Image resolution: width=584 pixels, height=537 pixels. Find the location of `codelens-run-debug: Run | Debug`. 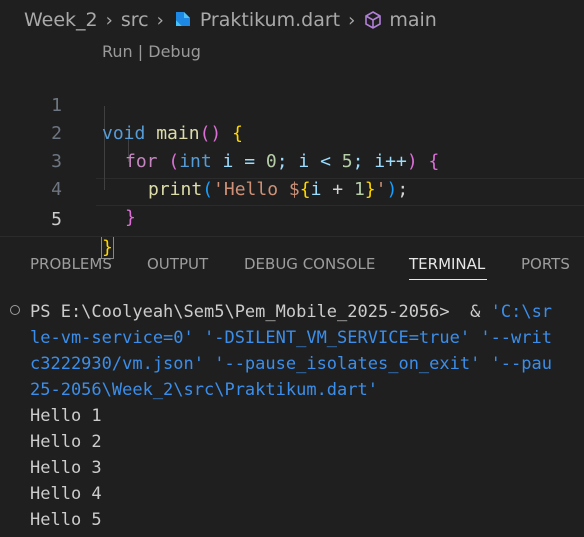

codelens-run-debug: Run | Debug is located at coordinates (151, 51).